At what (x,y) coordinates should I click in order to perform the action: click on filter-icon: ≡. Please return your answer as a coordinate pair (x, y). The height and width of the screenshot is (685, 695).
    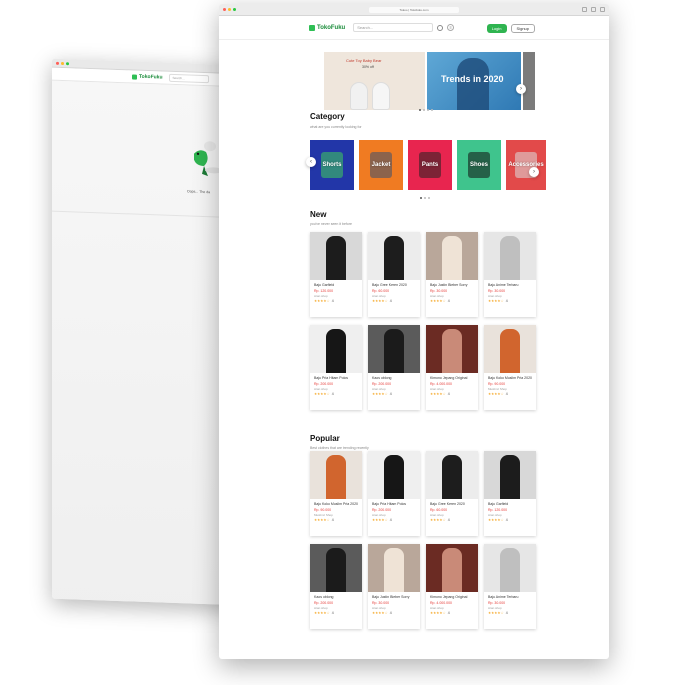
    Looking at the image, I should click on (451, 27).